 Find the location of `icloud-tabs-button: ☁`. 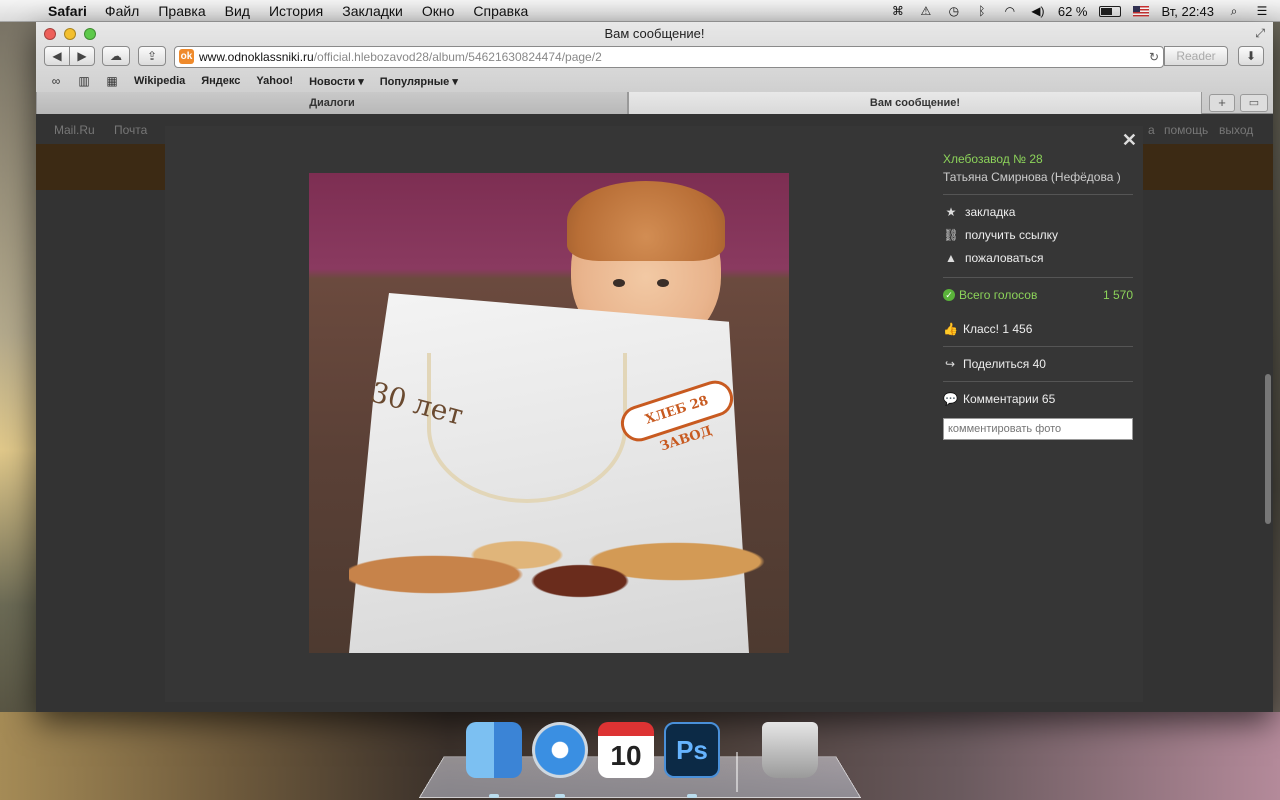

icloud-tabs-button: ☁ is located at coordinates (116, 56).